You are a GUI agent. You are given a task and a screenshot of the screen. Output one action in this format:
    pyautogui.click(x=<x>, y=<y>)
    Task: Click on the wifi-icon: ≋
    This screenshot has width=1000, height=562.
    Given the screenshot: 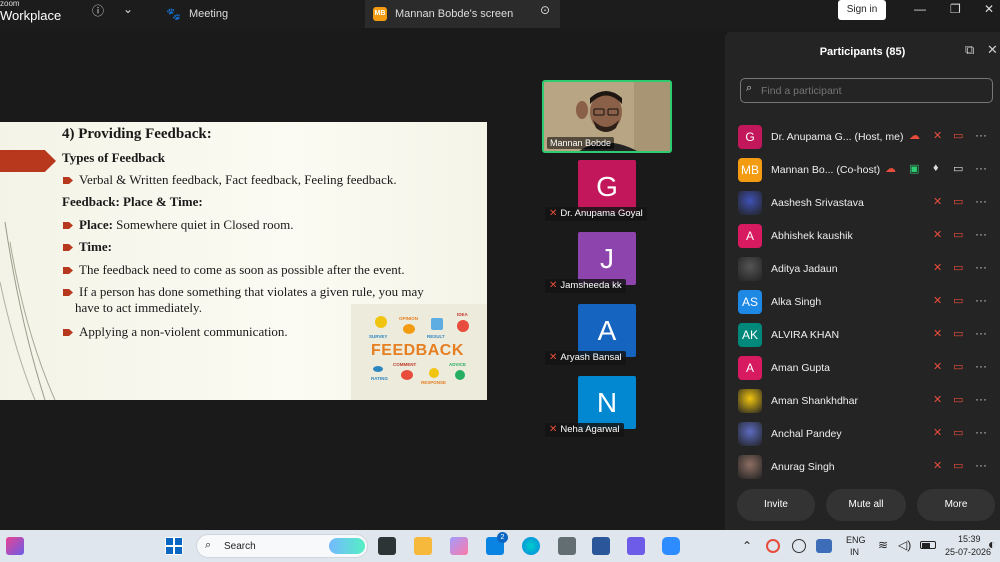 What is the action you would take?
    pyautogui.click(x=883, y=545)
    